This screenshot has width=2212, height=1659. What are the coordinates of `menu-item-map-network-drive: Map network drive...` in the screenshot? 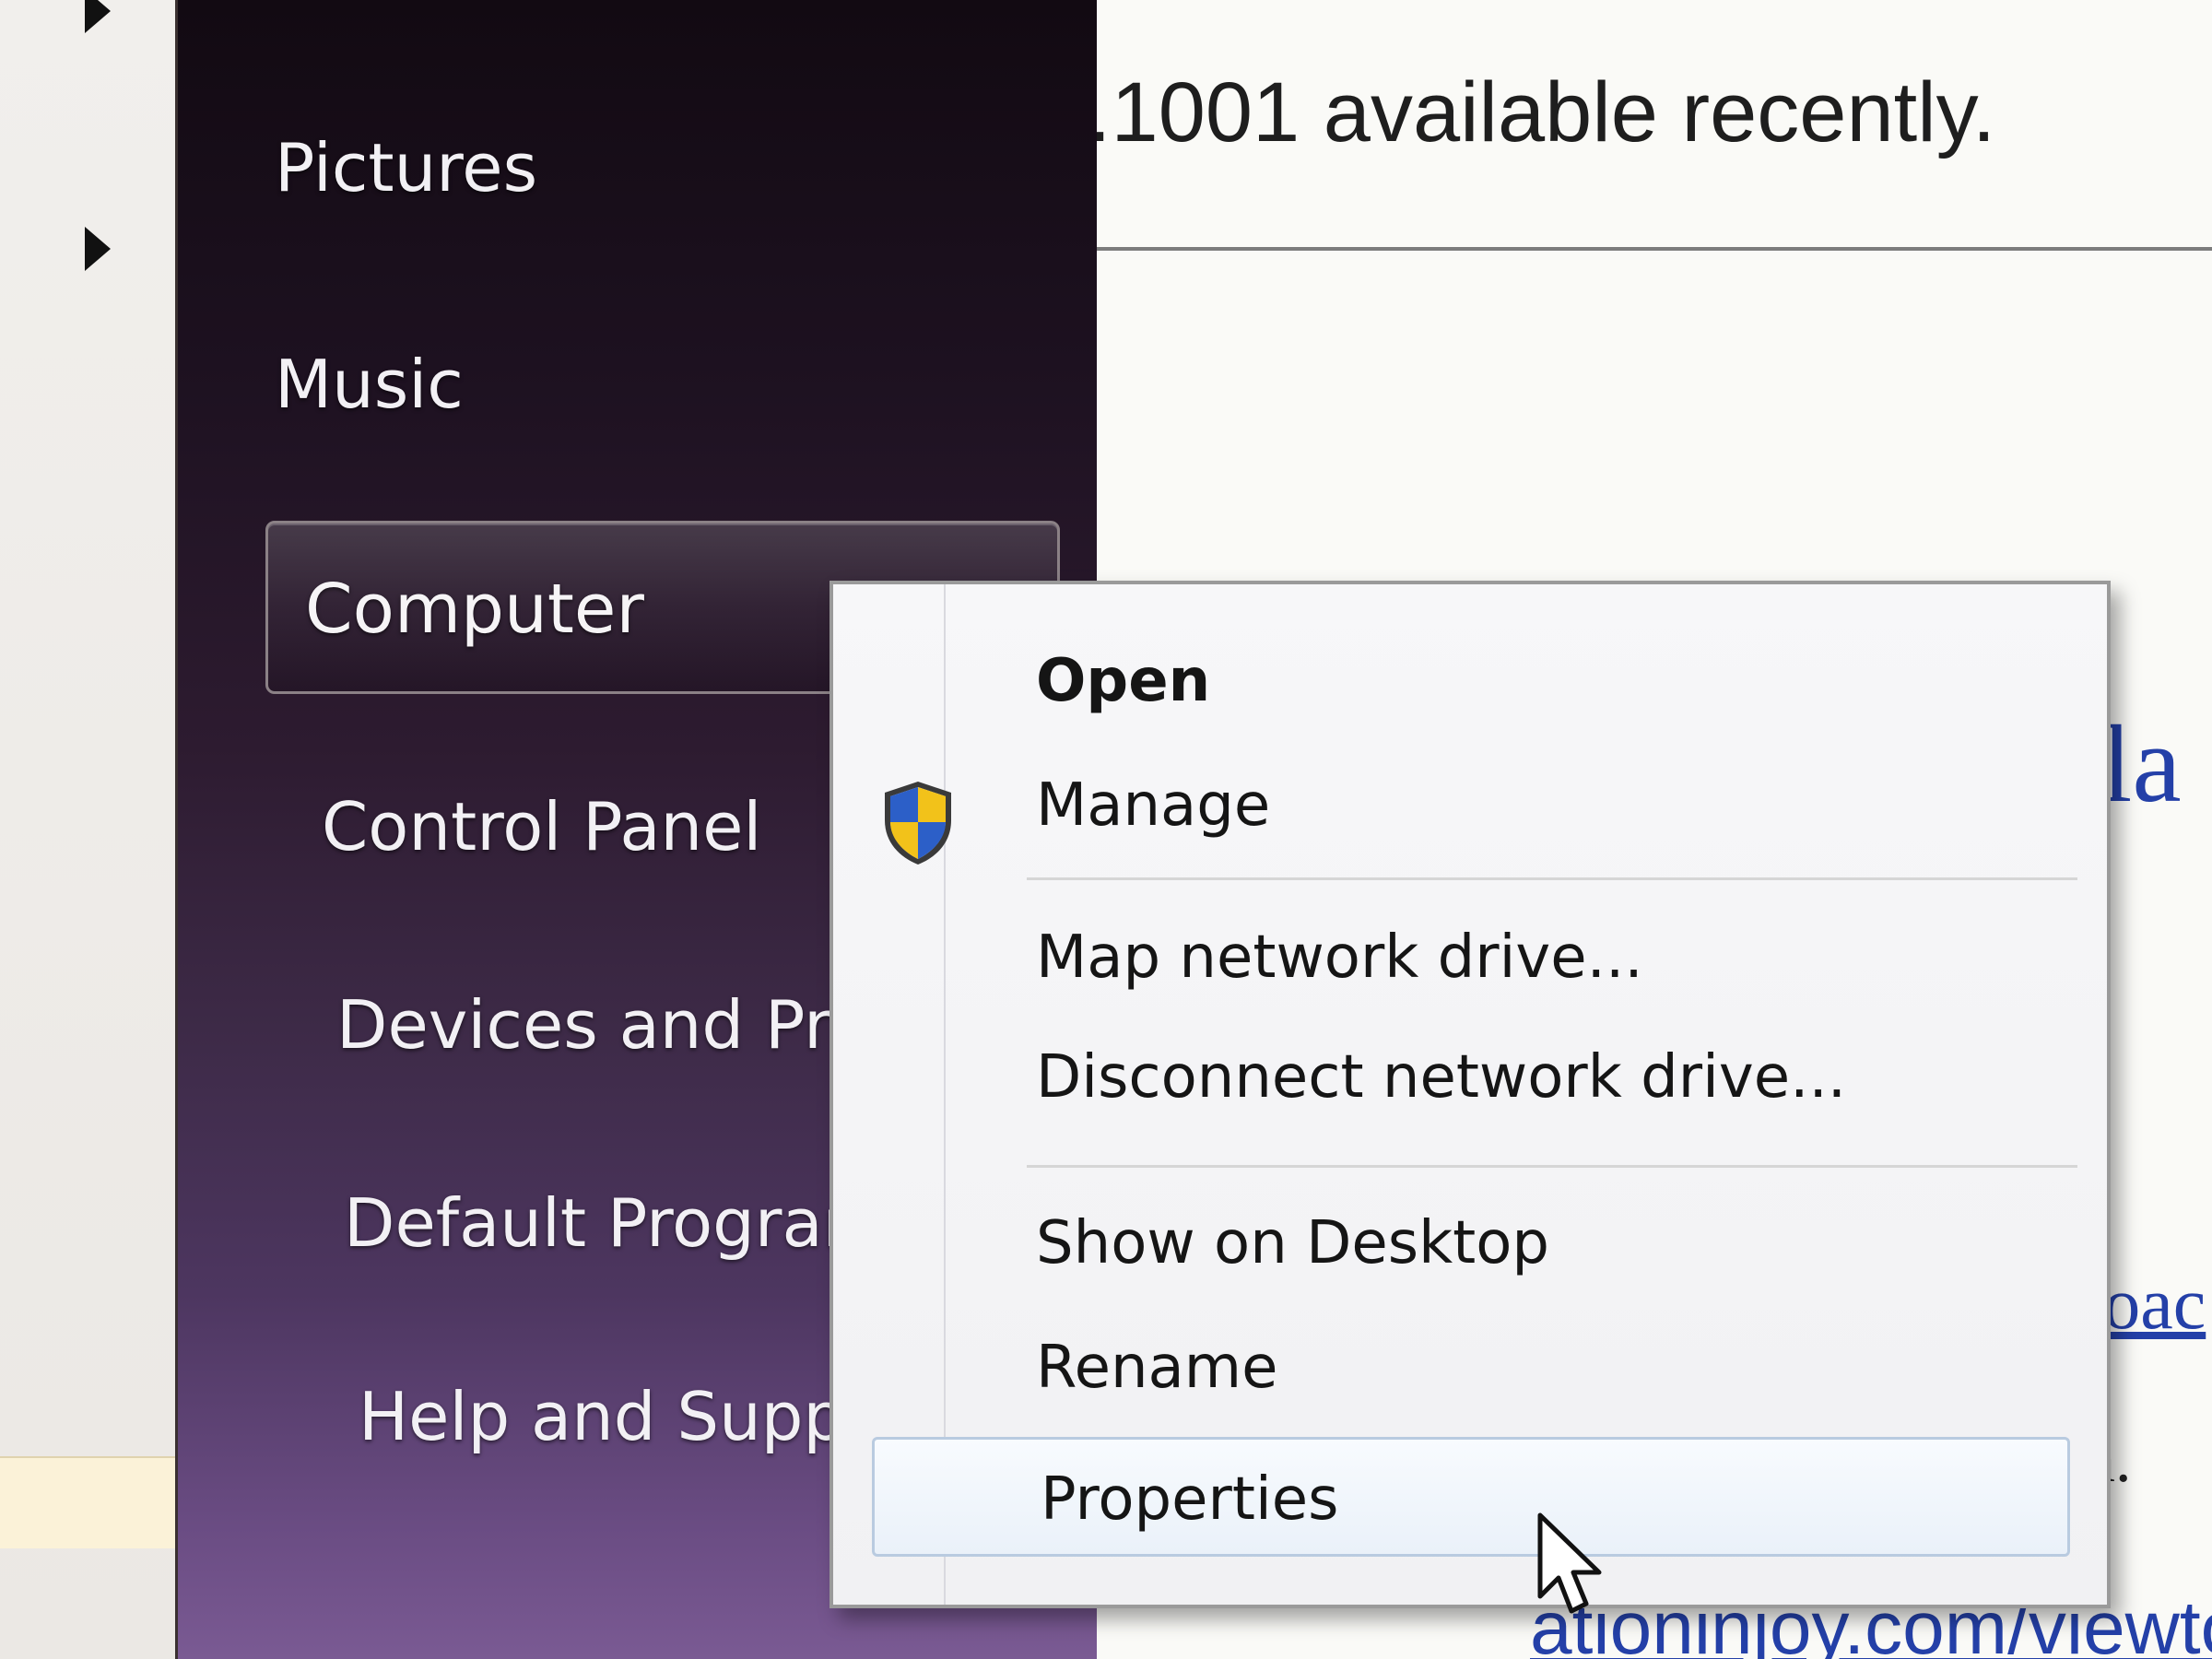 It's located at (1339, 958).